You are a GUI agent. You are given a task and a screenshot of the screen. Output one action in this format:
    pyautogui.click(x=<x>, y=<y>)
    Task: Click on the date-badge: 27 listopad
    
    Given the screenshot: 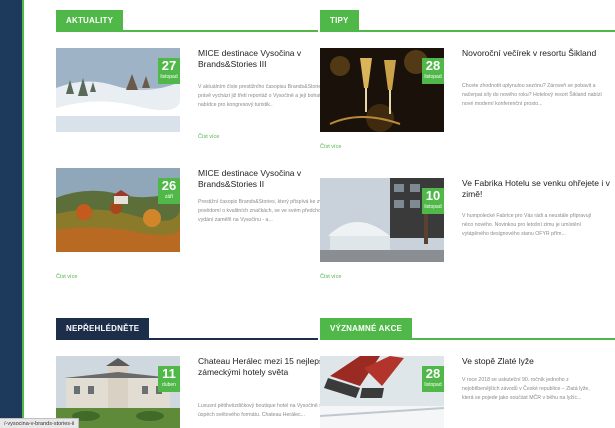 What is the action you would take?
    pyautogui.click(x=169, y=71)
    